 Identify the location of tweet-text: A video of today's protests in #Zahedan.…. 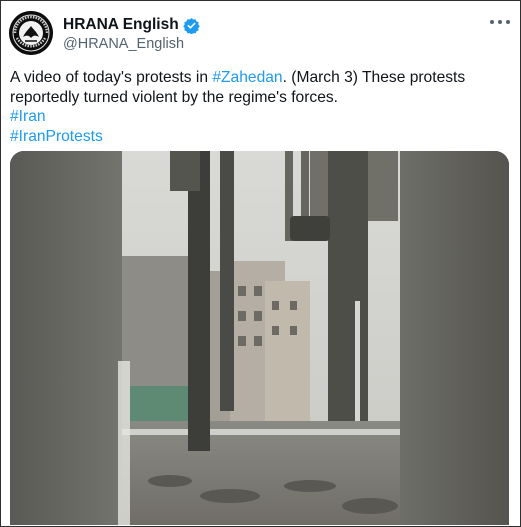
(260, 107).